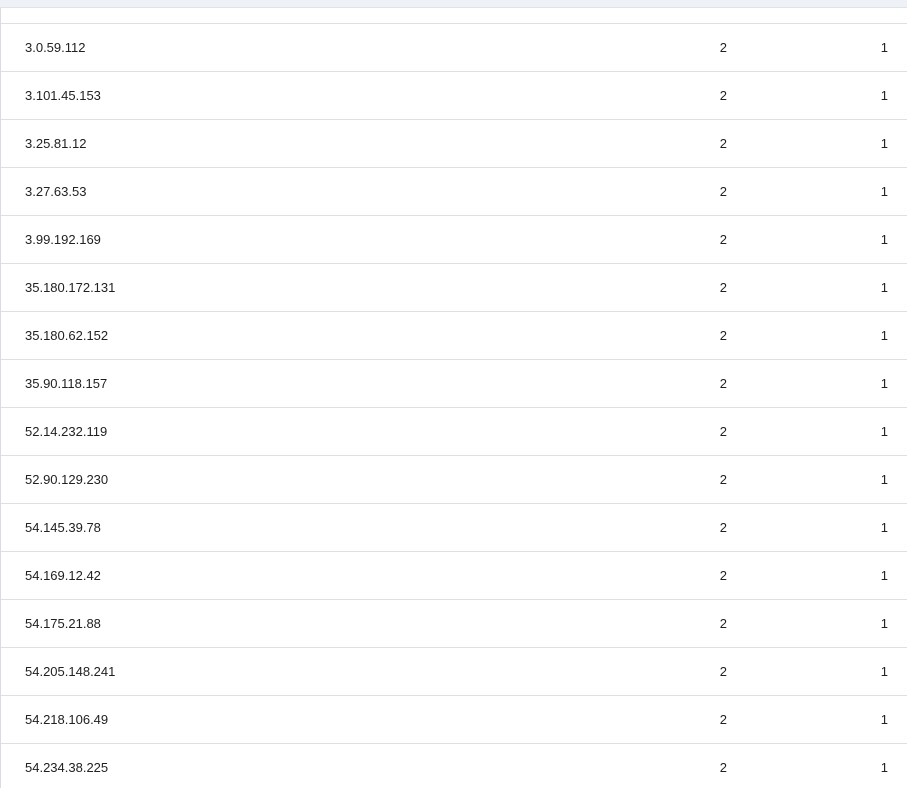 The height and width of the screenshot is (788, 907). I want to click on table-row: 35.180.62.152 2 1, so click(454, 336).